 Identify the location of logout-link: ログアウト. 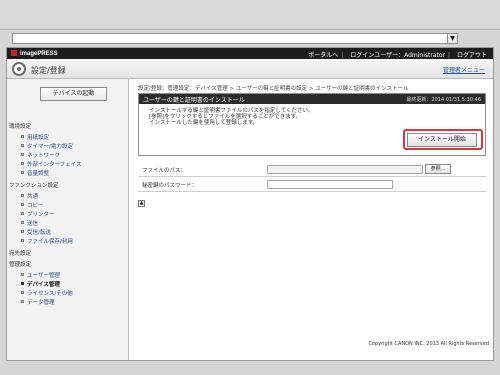
(472, 55).